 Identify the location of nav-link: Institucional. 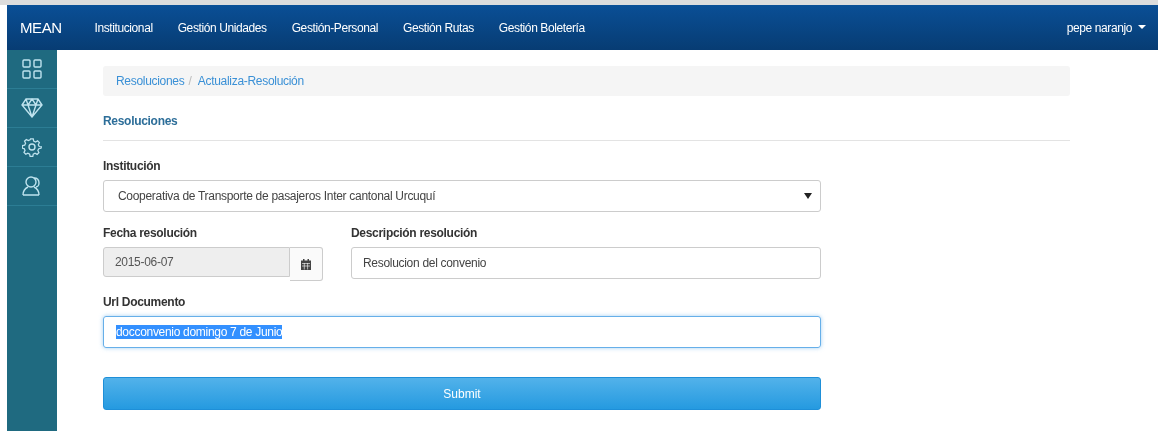
(124, 27).